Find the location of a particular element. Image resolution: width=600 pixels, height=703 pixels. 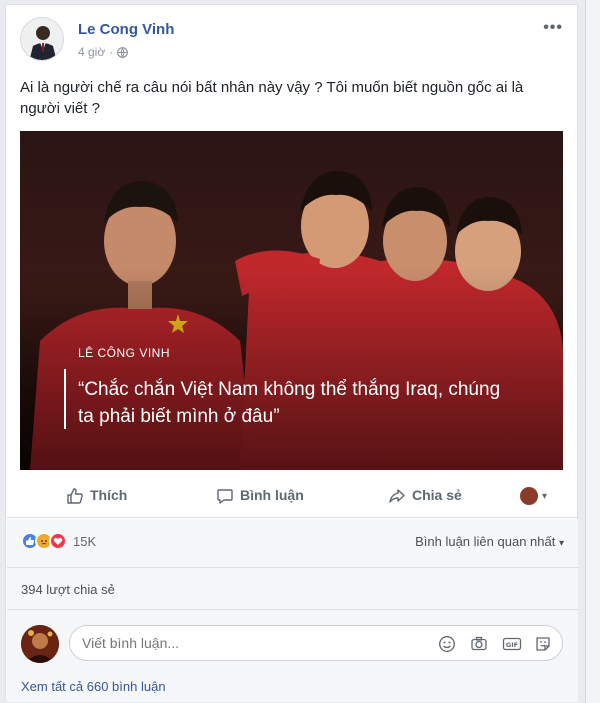

more-options-button: ••• is located at coordinates (553, 28).